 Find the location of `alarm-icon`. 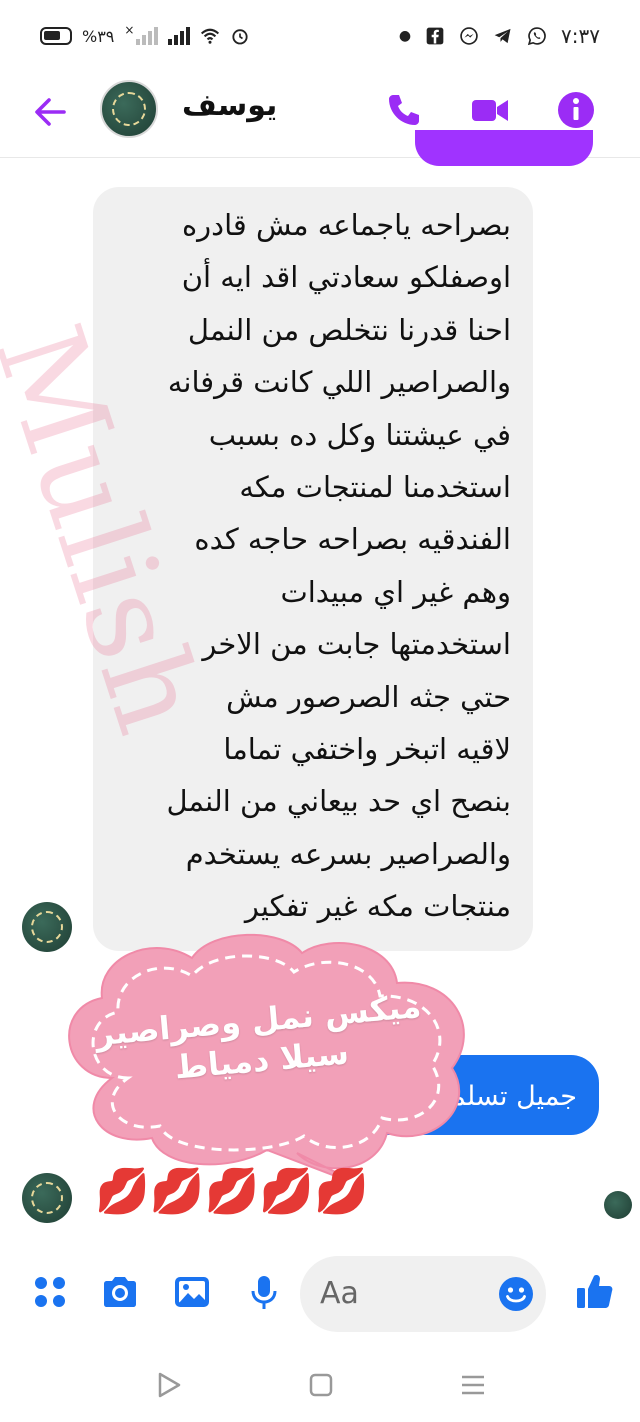

alarm-icon is located at coordinates (240, 37).